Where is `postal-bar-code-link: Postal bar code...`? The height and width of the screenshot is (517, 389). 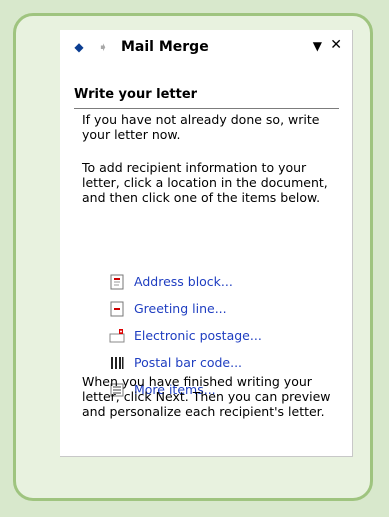 postal-bar-code-link: Postal bar code... is located at coordinates (223, 362).